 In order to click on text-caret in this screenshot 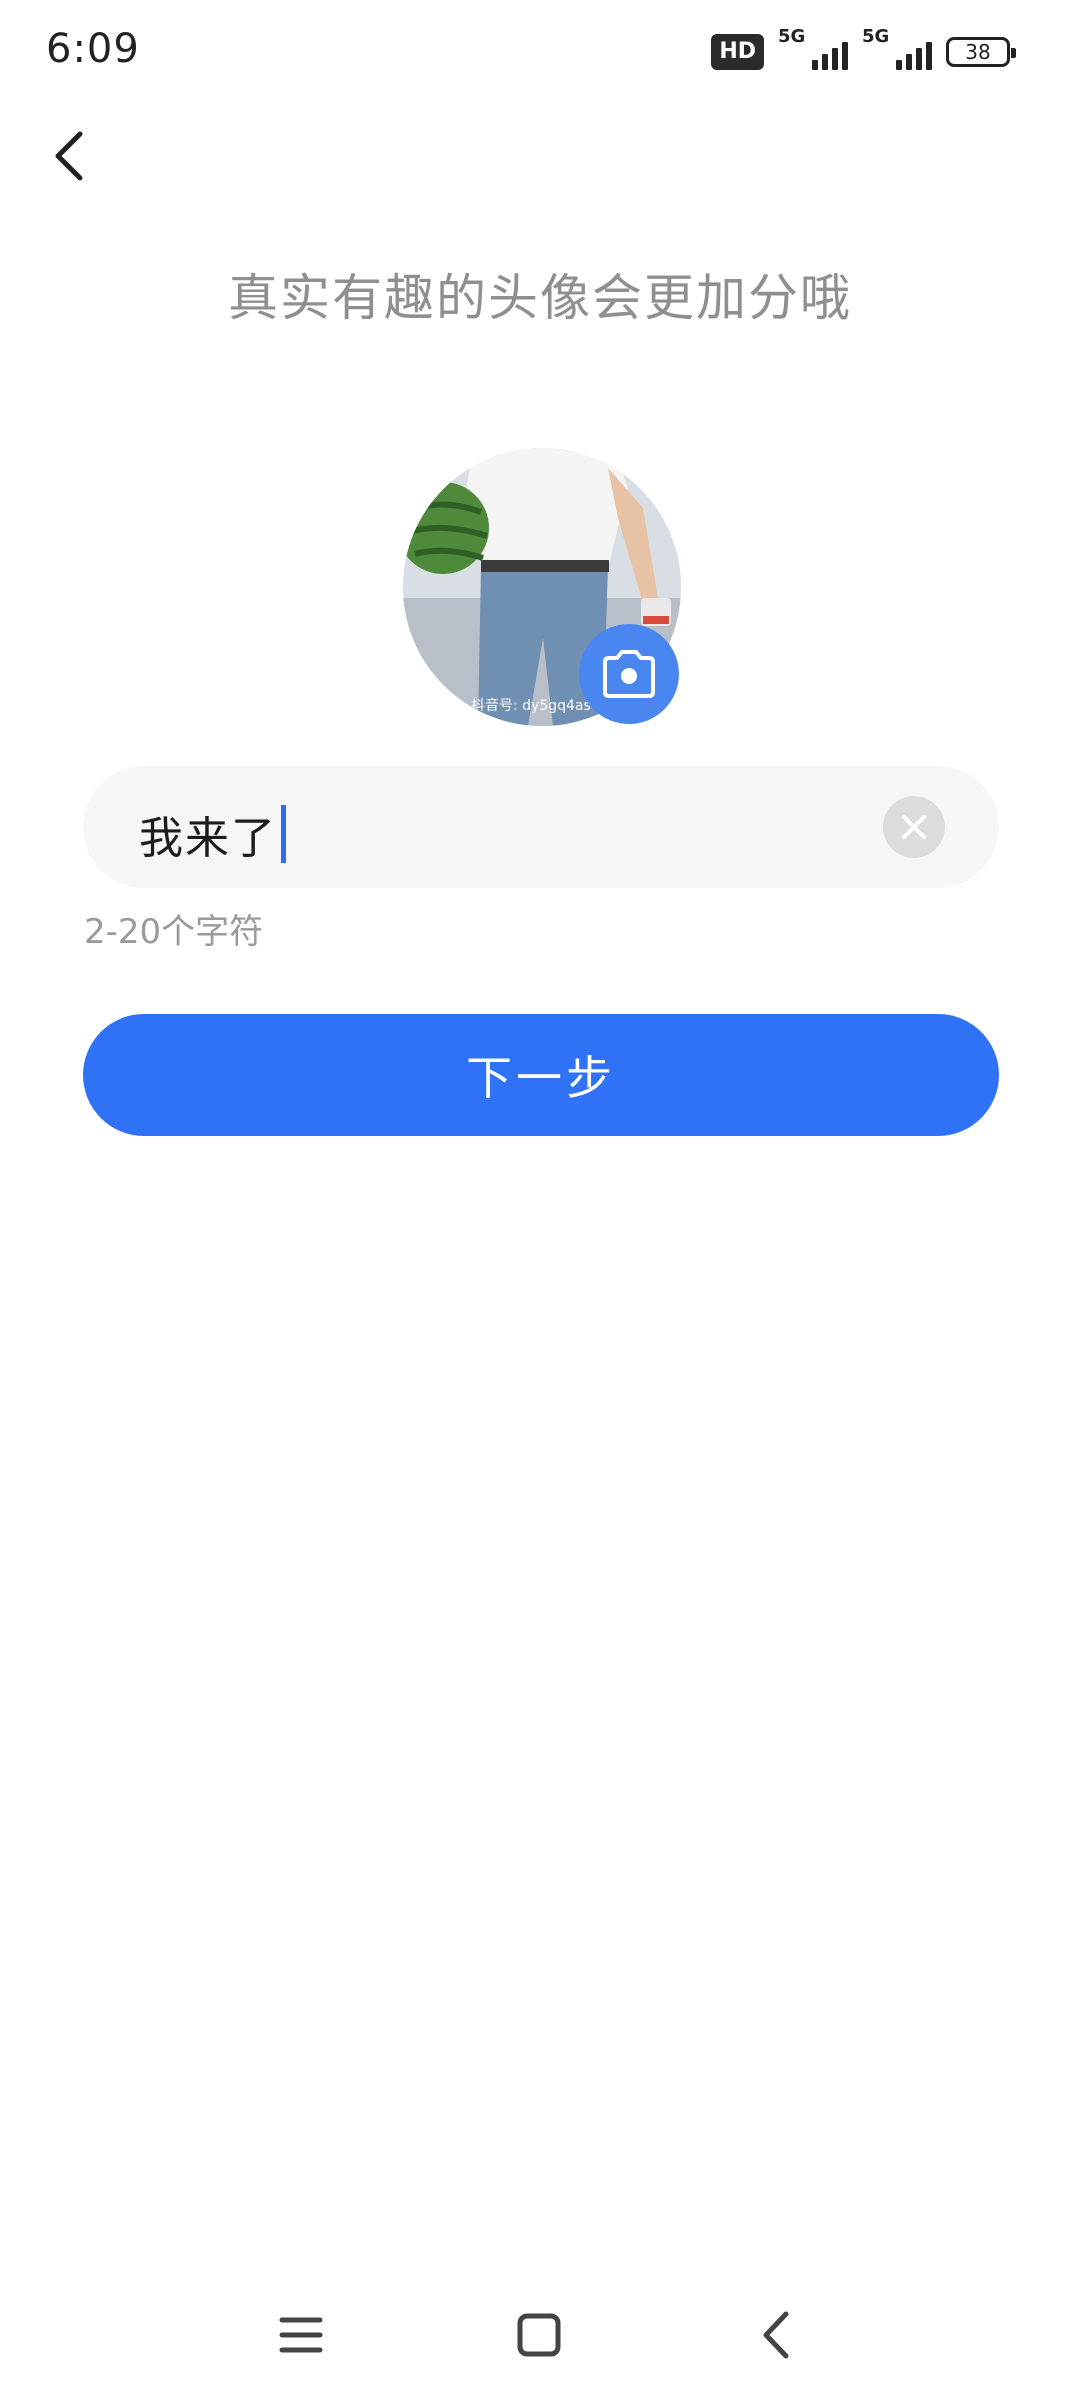, I will do `click(283, 834)`.